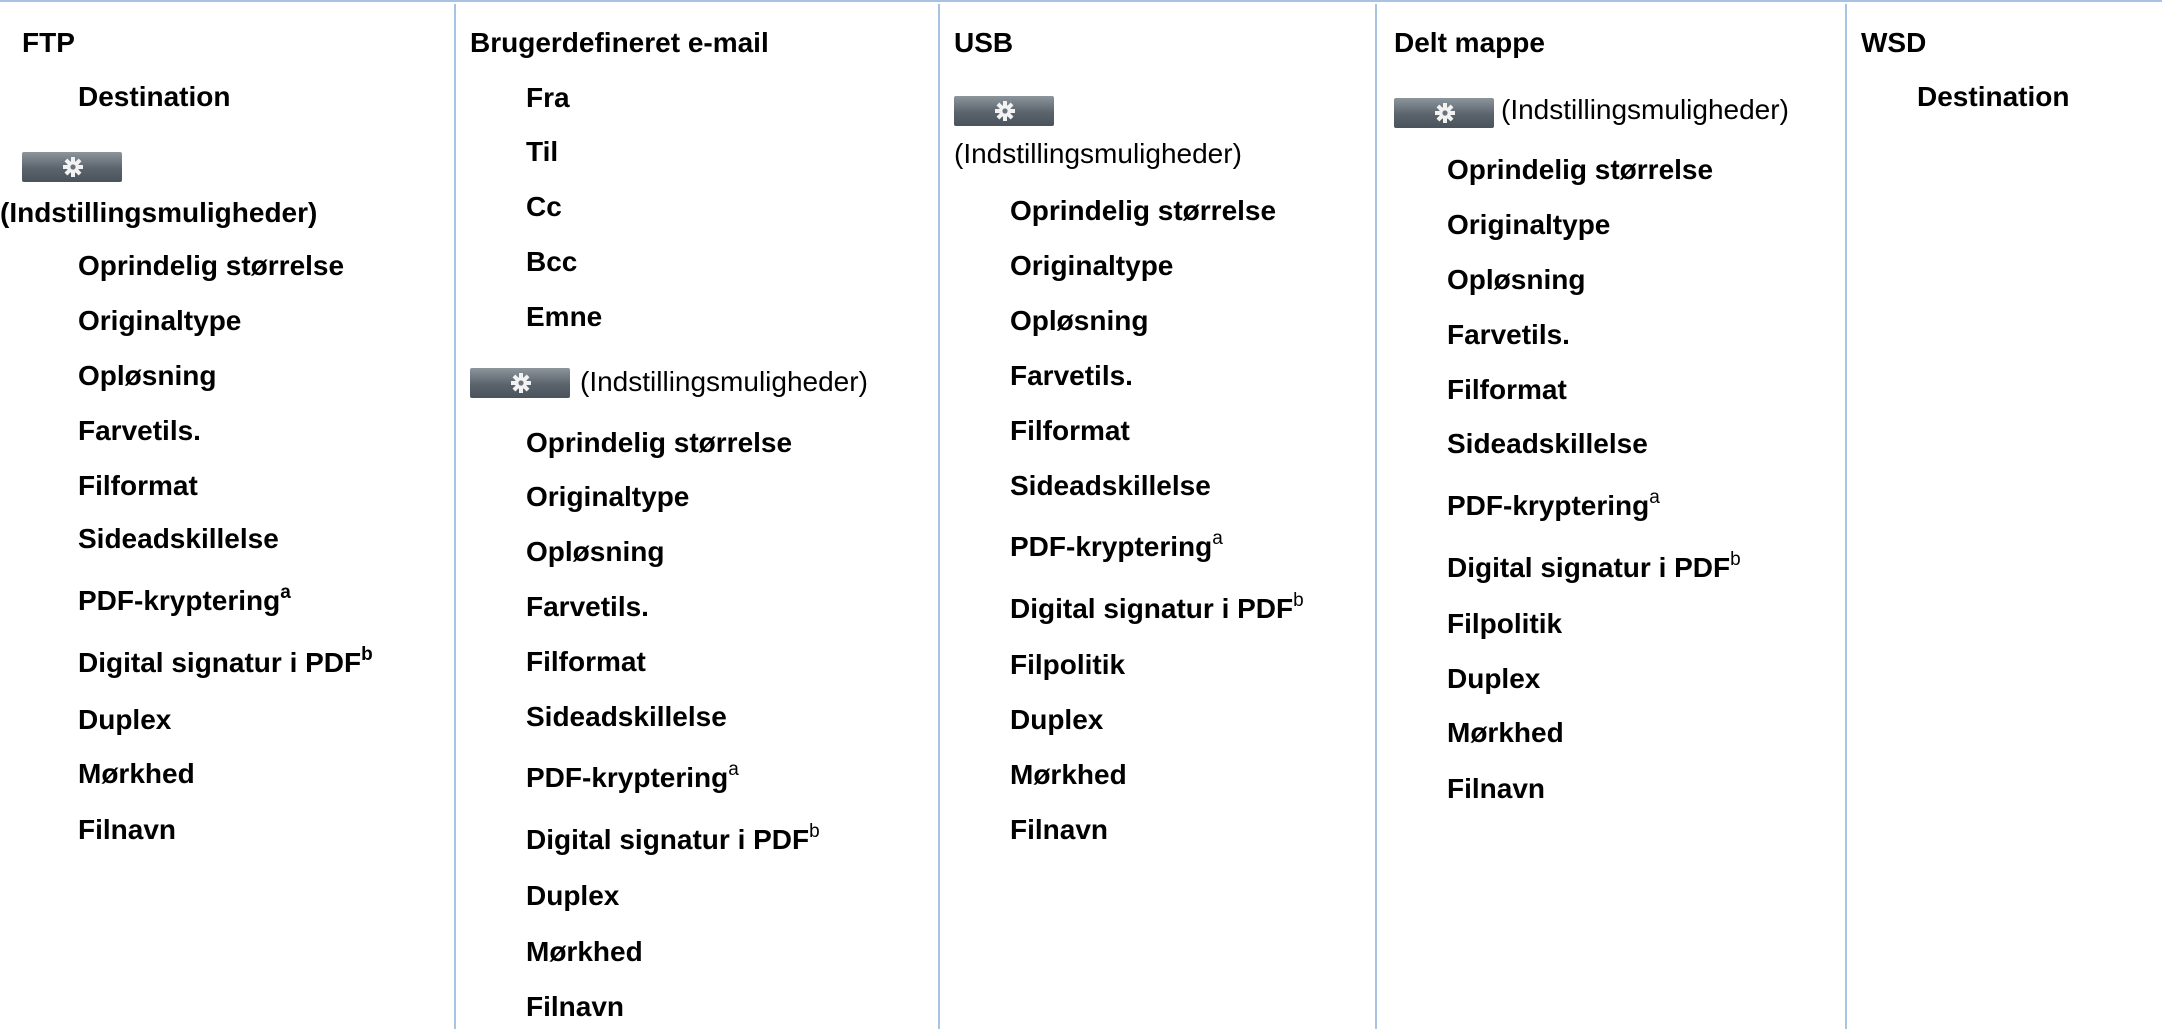 Image resolution: width=2162 pixels, height=1029 pixels. What do you see at coordinates (1894, 42) in the screenshot?
I see `column-header: WSD` at bounding box center [1894, 42].